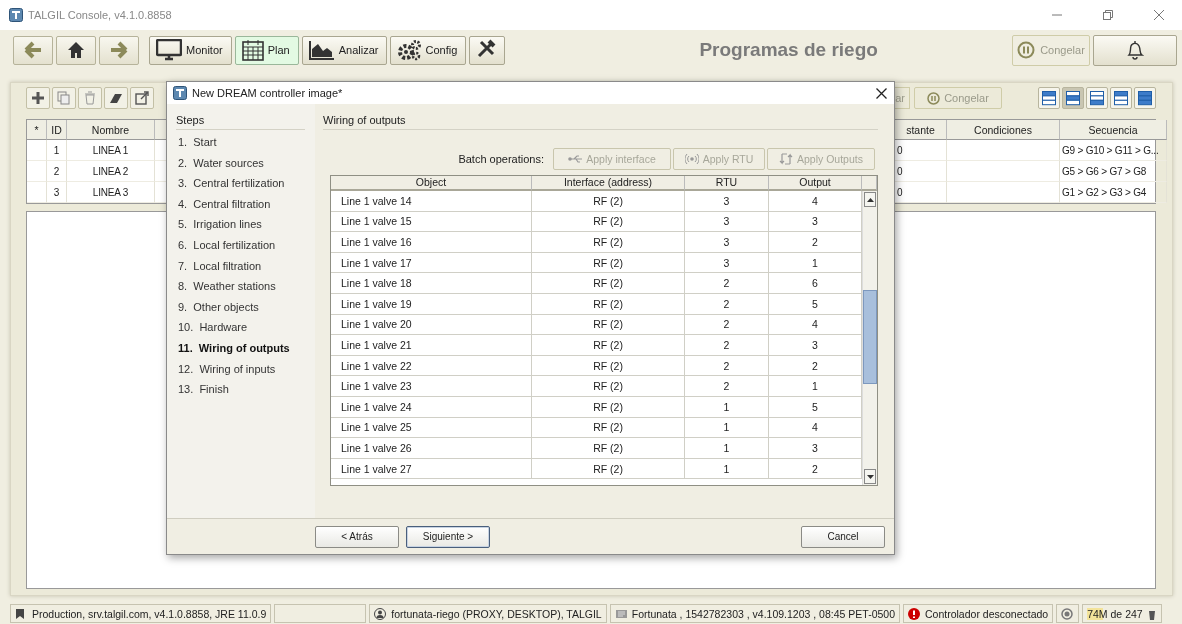  Describe the element at coordinates (224, 204) in the screenshot. I see `step-item: 4. Central filtration` at that location.